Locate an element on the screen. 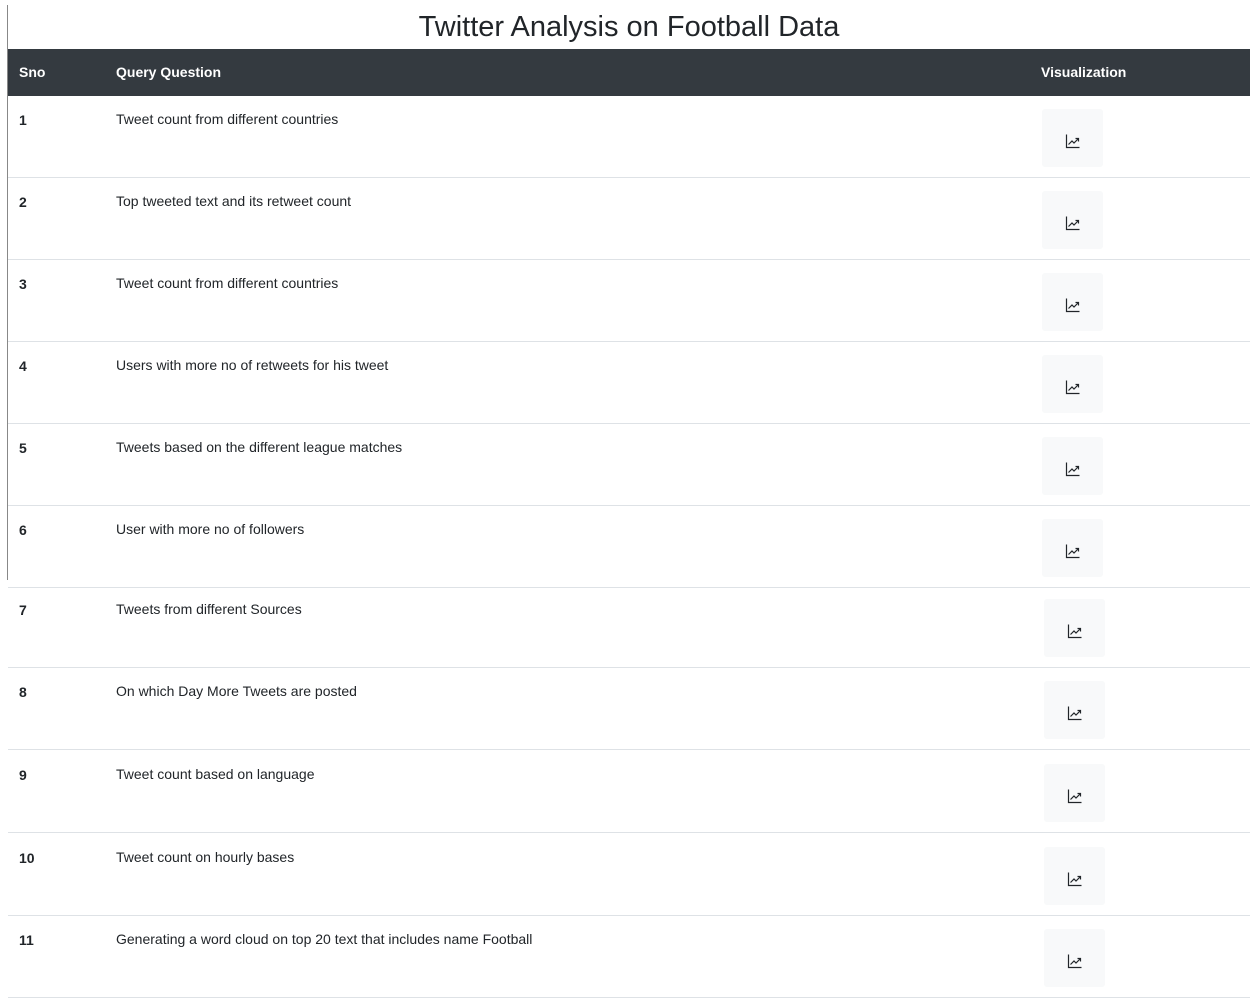 Image resolution: width=1250 pixels, height=998 pixels. row-sno: 6 is located at coordinates (23, 530).